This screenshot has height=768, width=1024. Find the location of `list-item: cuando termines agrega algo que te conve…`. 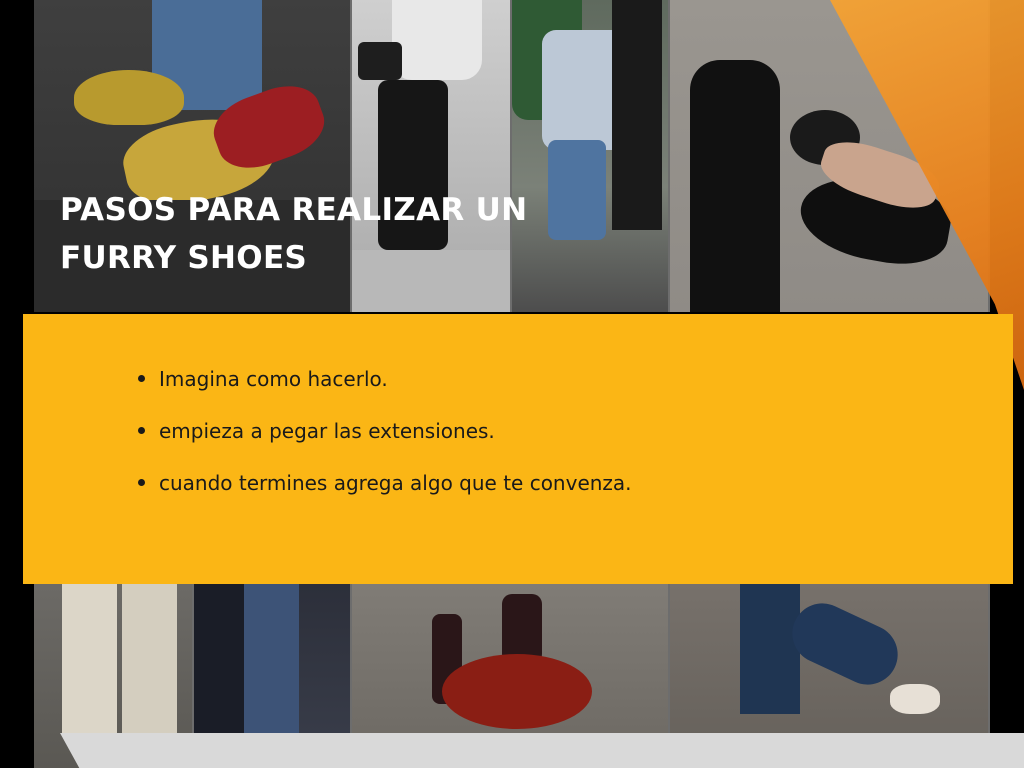

list-item: cuando termines agrega algo que te conve… is located at coordinates (383, 494).